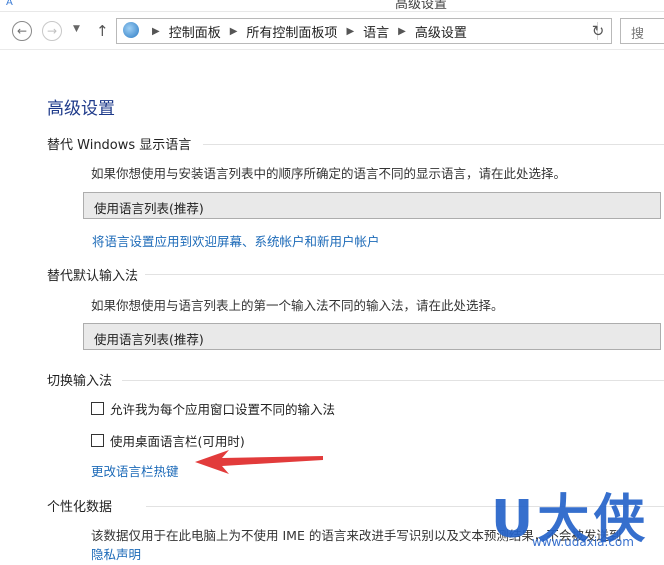  What do you see at coordinates (116, 553) in the screenshot?
I see `privacy-statement-link: 隐私声明` at bounding box center [116, 553].